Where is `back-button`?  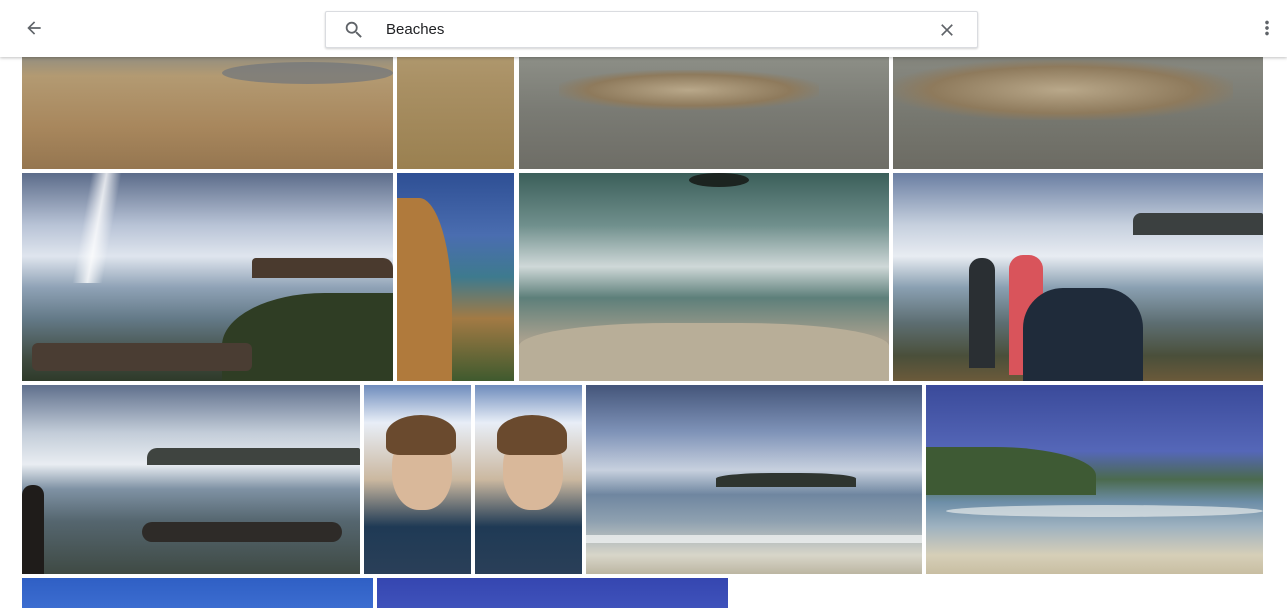
back-button is located at coordinates (34, 28).